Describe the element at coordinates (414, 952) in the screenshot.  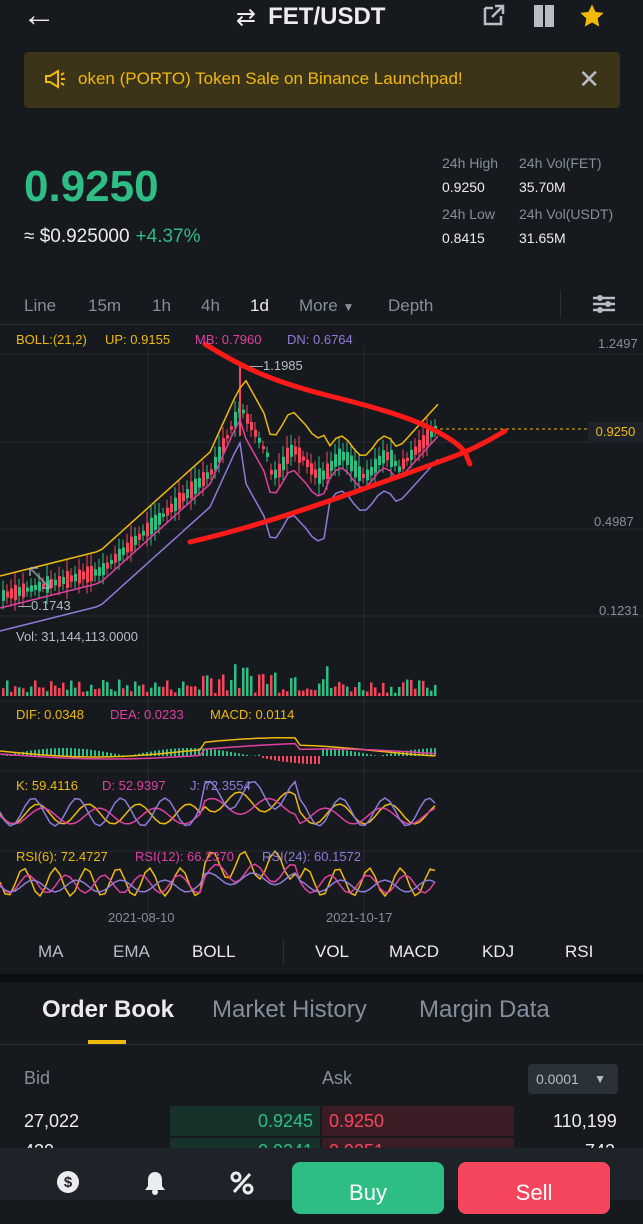
I see `tab-macd: MACD` at that location.